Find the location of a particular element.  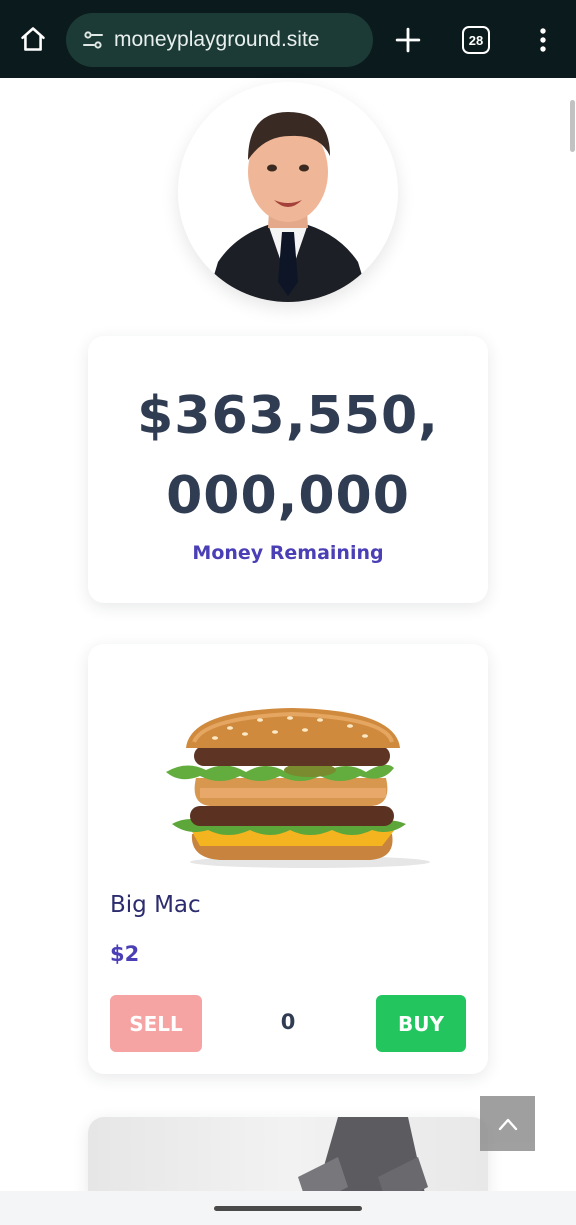

address-bar: moneyplayground.site is located at coordinates (219, 40).